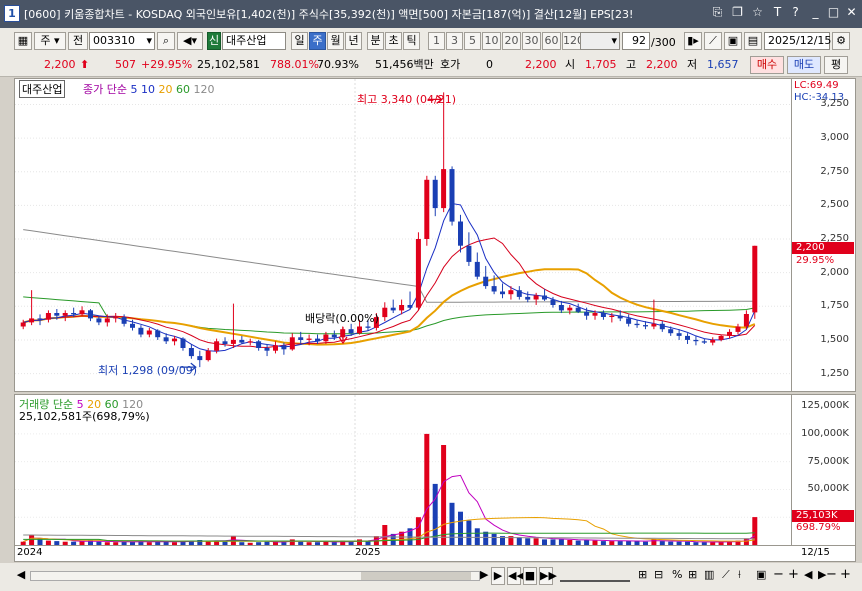 The height and width of the screenshot is (591, 862). What do you see at coordinates (823, 516) in the screenshot?
I see `volume-tag: 25,103K` at bounding box center [823, 516].